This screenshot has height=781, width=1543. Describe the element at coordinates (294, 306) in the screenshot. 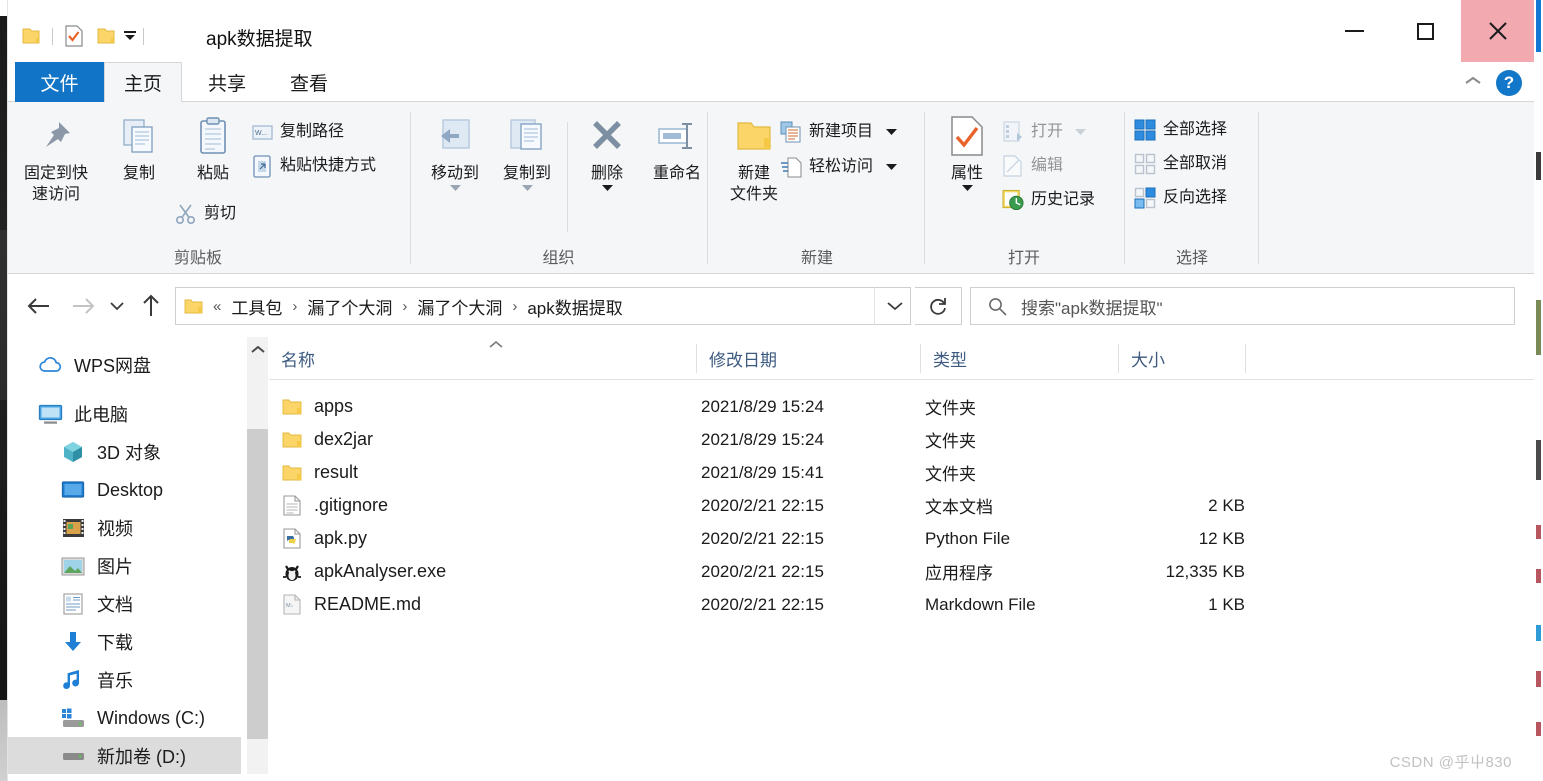

I see `breadcrumb-sep-0: ›` at that location.